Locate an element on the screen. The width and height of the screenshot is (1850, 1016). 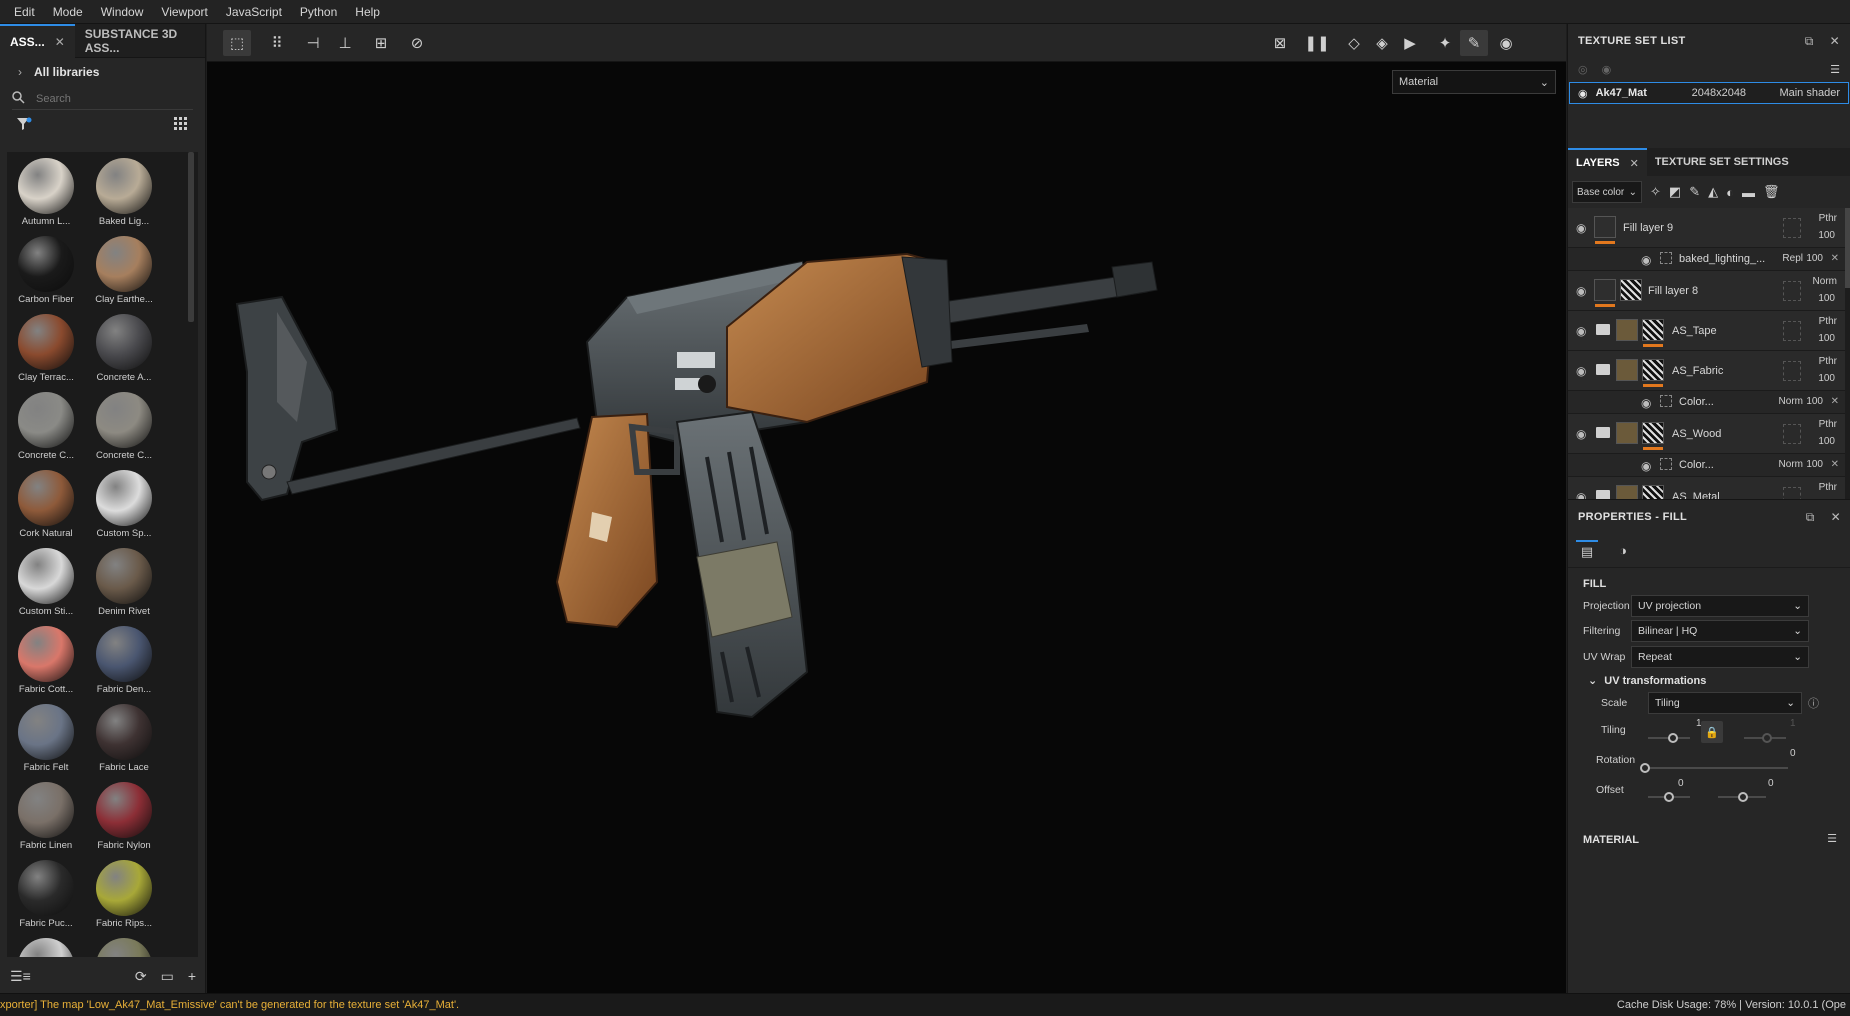
menu-window: Window is located at coordinates (122, 12).